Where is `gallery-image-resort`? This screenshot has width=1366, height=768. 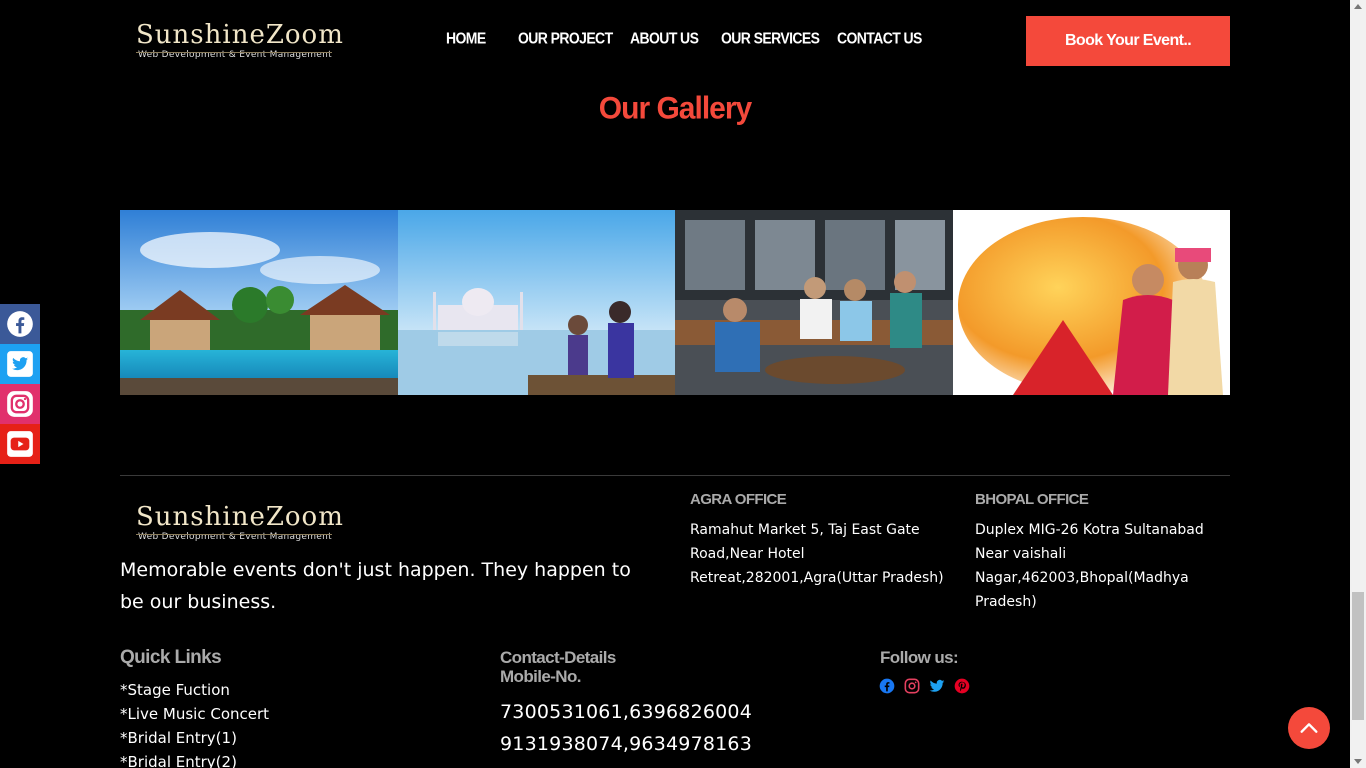
gallery-image-resort is located at coordinates (259, 302).